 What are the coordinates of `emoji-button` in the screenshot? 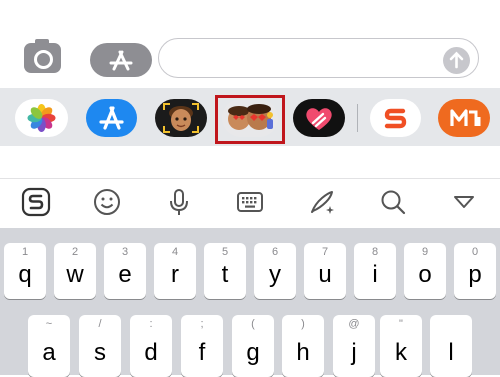 It's located at (107, 202).